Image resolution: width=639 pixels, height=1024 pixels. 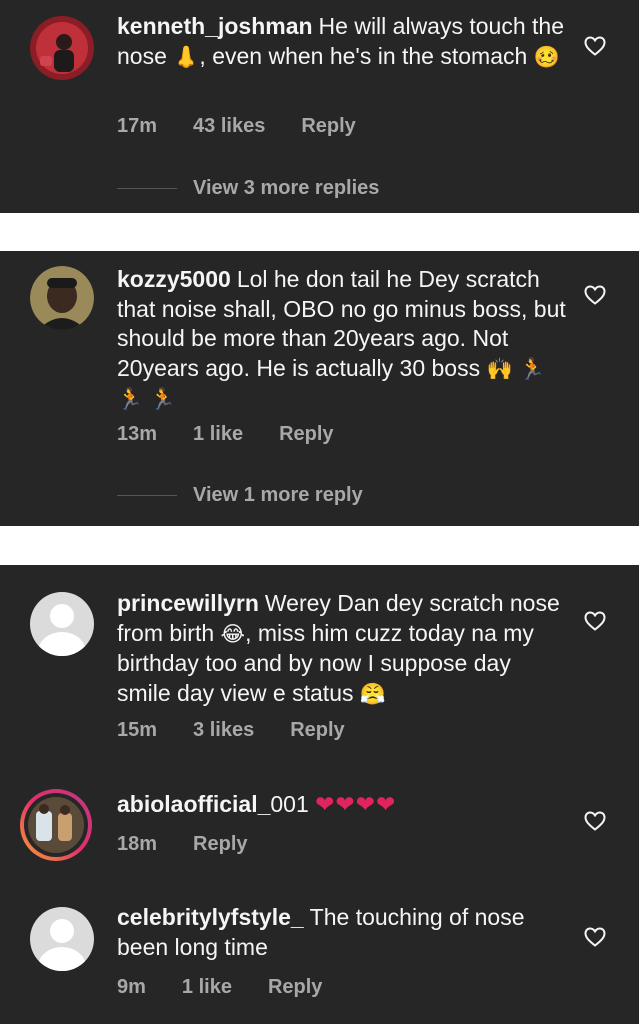 What do you see at coordinates (373, 693) in the screenshot?
I see `steam-nose-emoji-icon: 😤` at bounding box center [373, 693].